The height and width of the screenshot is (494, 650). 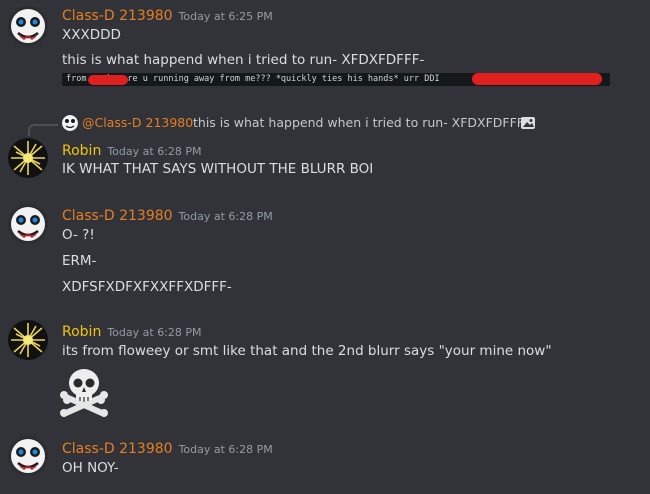 I want to click on message-line: OH NOY-, so click(x=90, y=468).